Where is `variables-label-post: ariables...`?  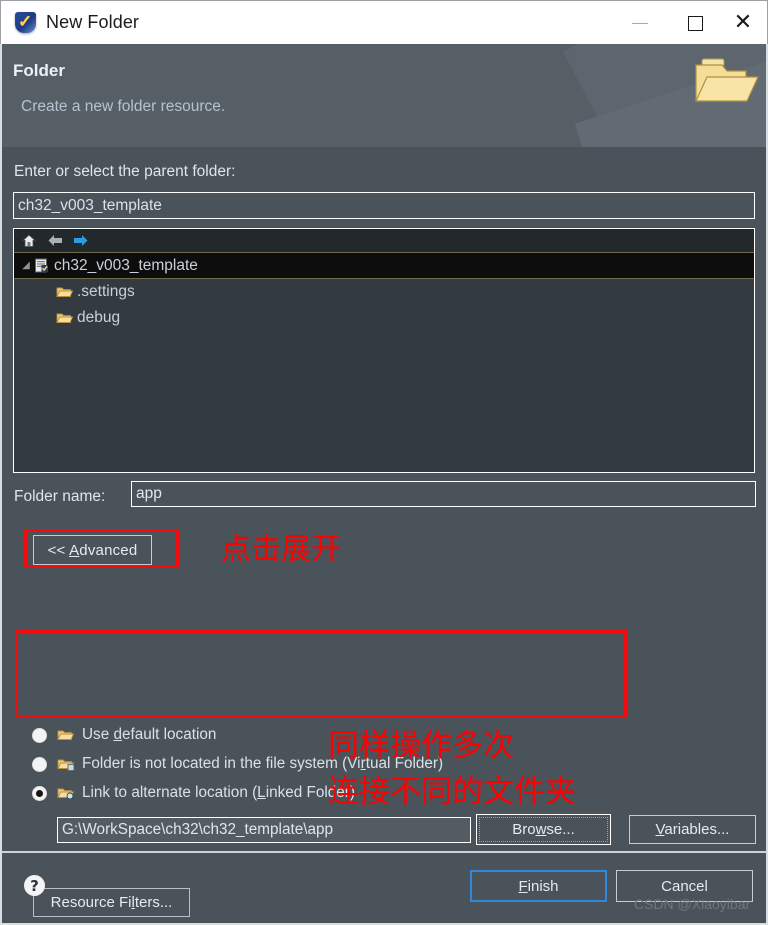 variables-label-post: ariables... is located at coordinates (697, 829).